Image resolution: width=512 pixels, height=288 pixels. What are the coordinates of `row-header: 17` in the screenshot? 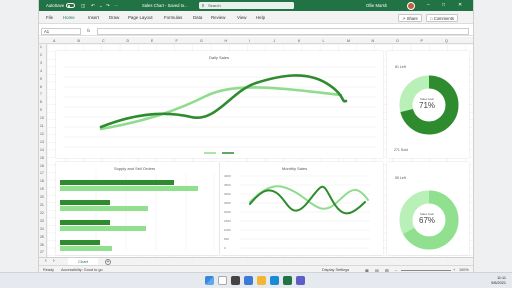 It's located at (42, 173).